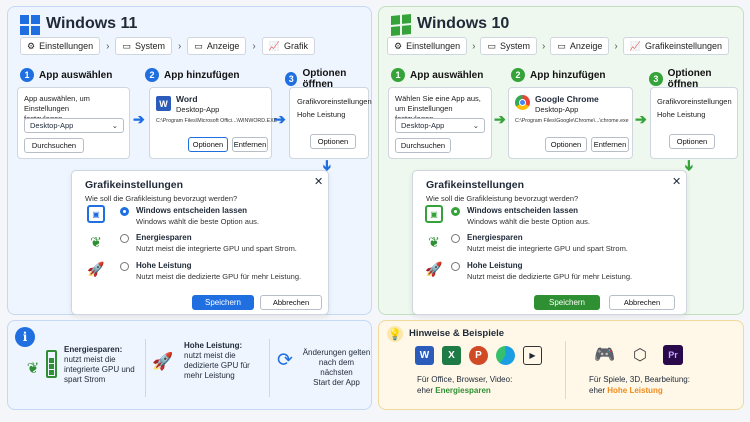  I want to click on step-2: 2 App hinzufügen, so click(192, 75).